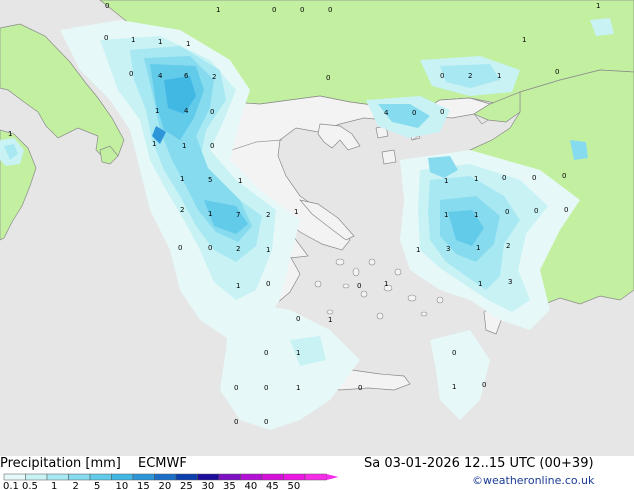 Image resolution: width=634 pixels, height=490 pixels. What do you see at coordinates (479, 463) in the screenshot?
I see `valid-datetime: Sa 03-01-2026 12..15 UTC (00+39)` at bounding box center [479, 463].